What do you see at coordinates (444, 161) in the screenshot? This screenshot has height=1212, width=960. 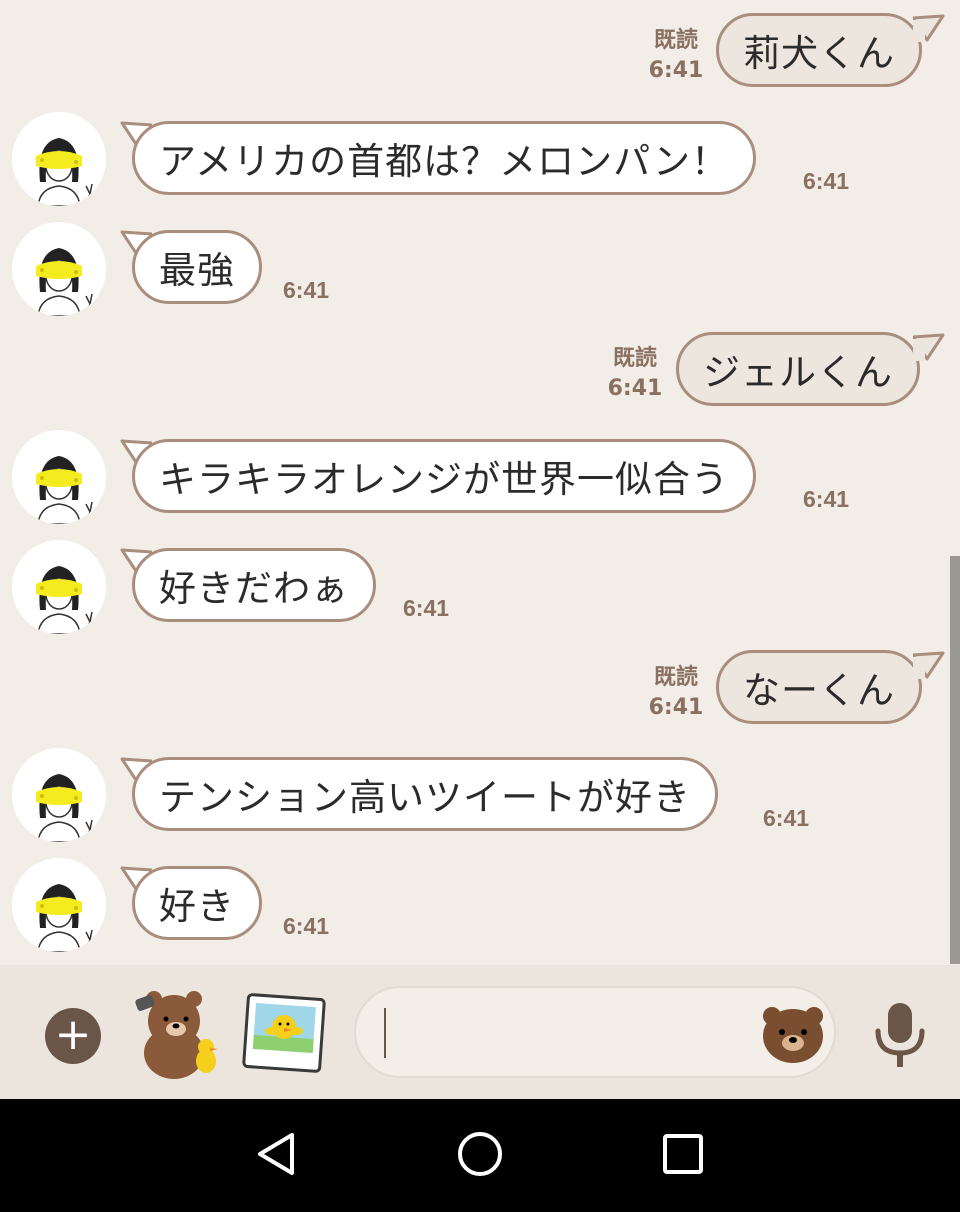 I see `message-text: アメリカの首都は？メロンパン！` at bounding box center [444, 161].